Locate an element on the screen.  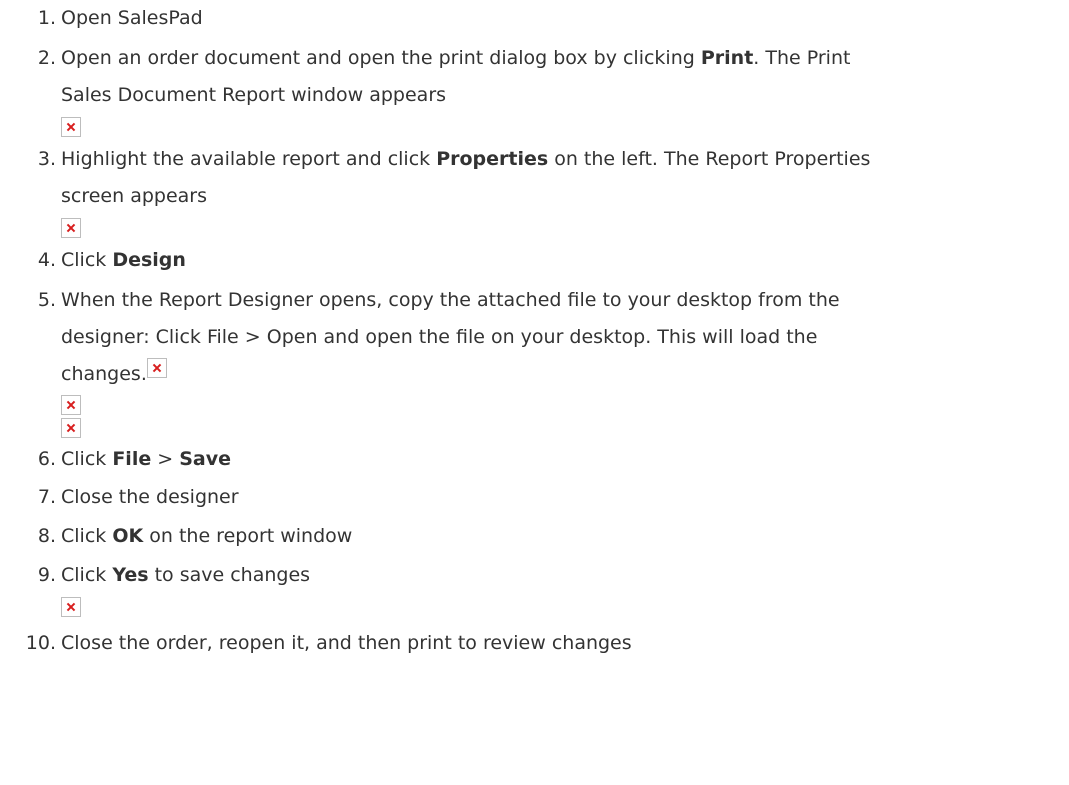
step-number: 8. is located at coordinates (46, 536).